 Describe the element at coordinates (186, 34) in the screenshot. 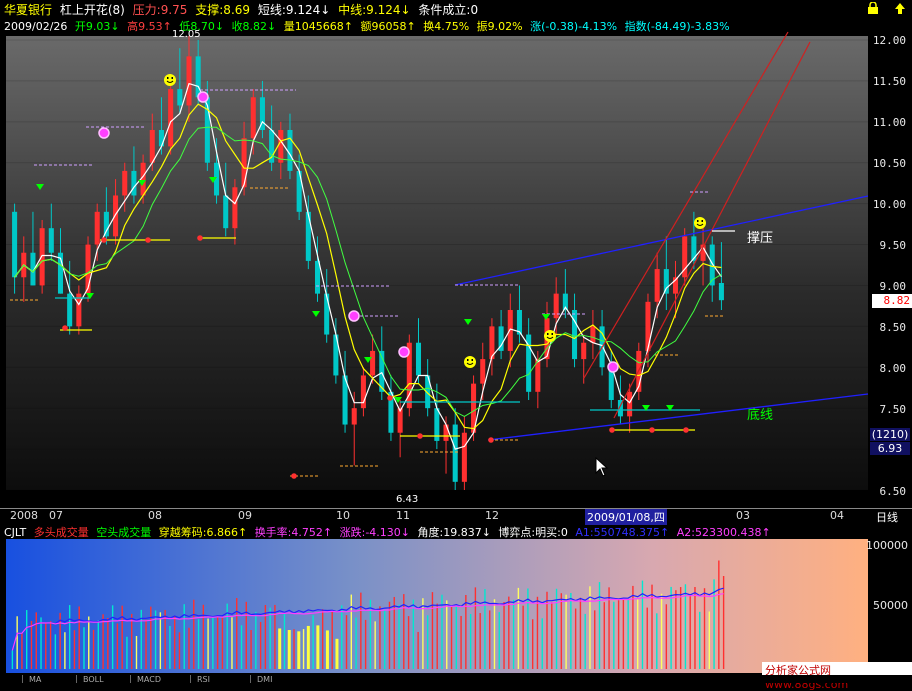

I see `peak-price-label: 12.05` at that location.